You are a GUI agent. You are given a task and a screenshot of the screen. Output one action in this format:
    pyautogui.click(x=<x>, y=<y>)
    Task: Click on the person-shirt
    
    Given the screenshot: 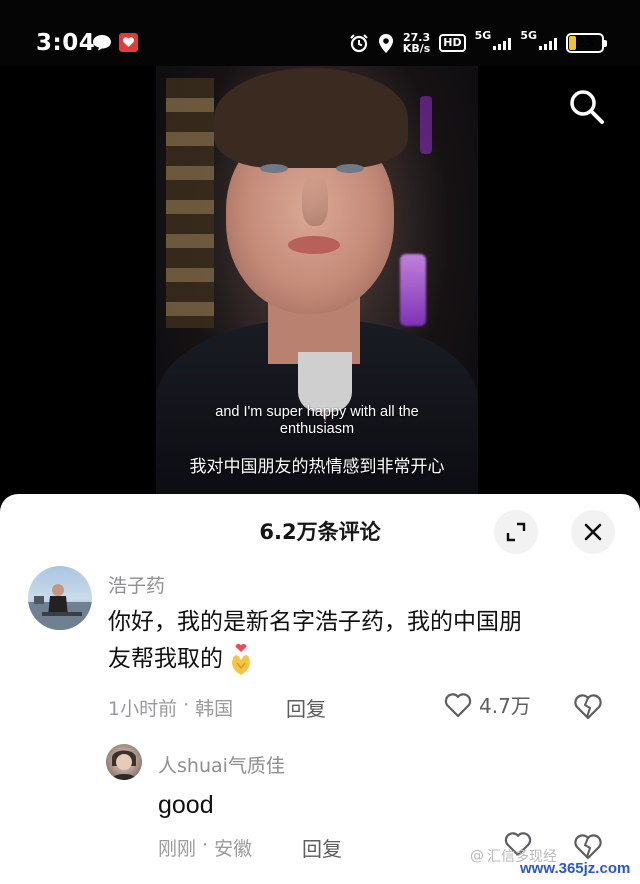 What is the action you would take?
    pyautogui.click(x=325, y=382)
    